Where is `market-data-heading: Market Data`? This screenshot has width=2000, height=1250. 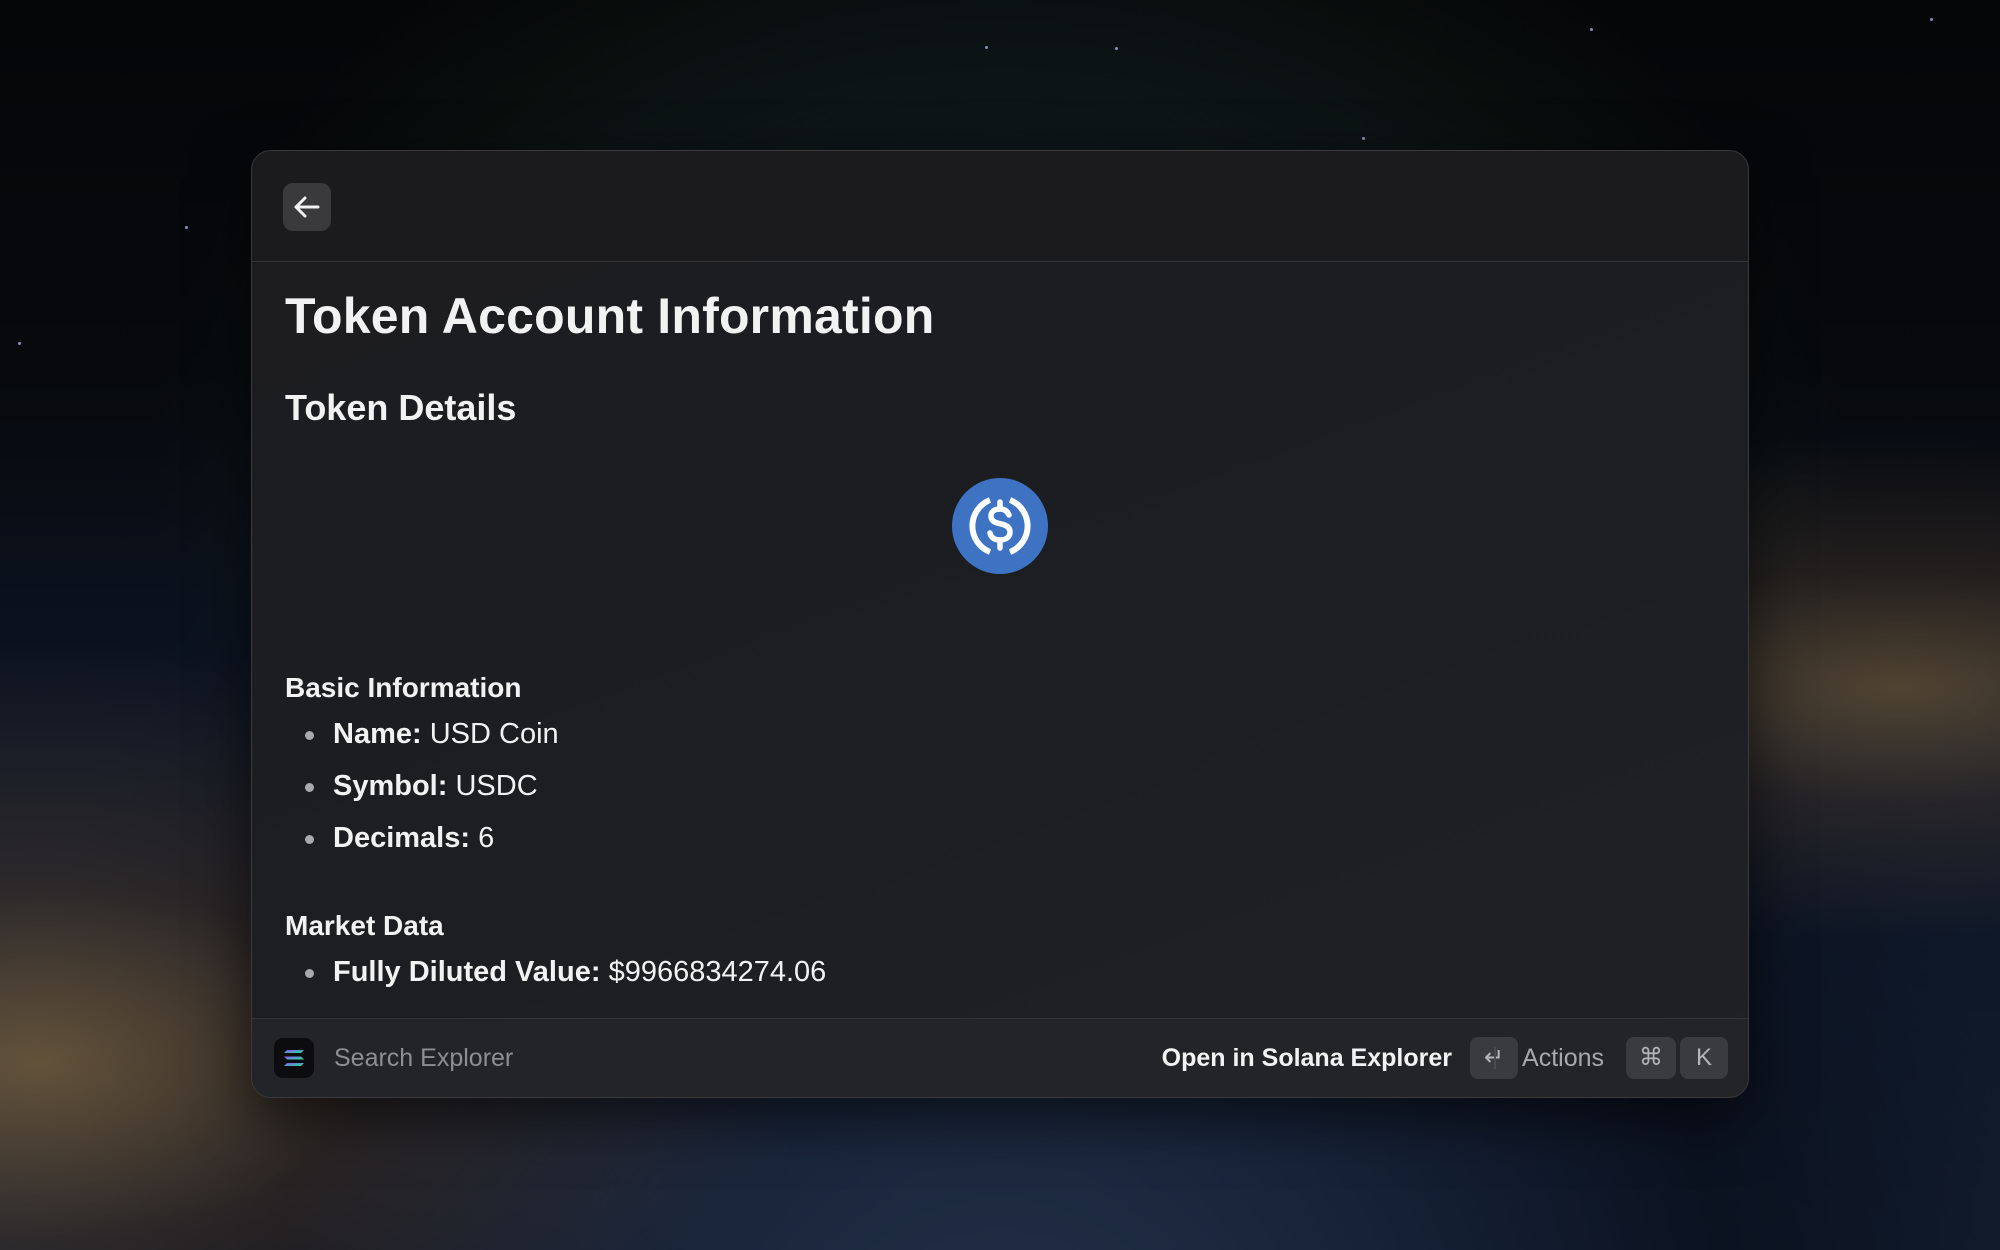 market-data-heading: Market Data is located at coordinates (364, 925).